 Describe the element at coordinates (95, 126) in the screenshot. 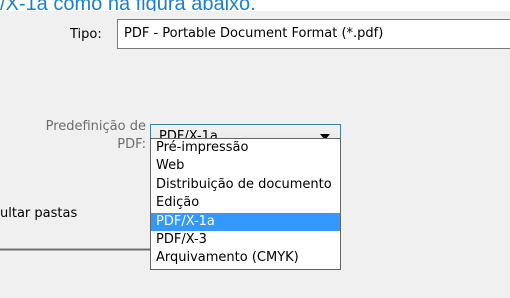

I see `predefinicao-label-line1: Predefinição de` at that location.